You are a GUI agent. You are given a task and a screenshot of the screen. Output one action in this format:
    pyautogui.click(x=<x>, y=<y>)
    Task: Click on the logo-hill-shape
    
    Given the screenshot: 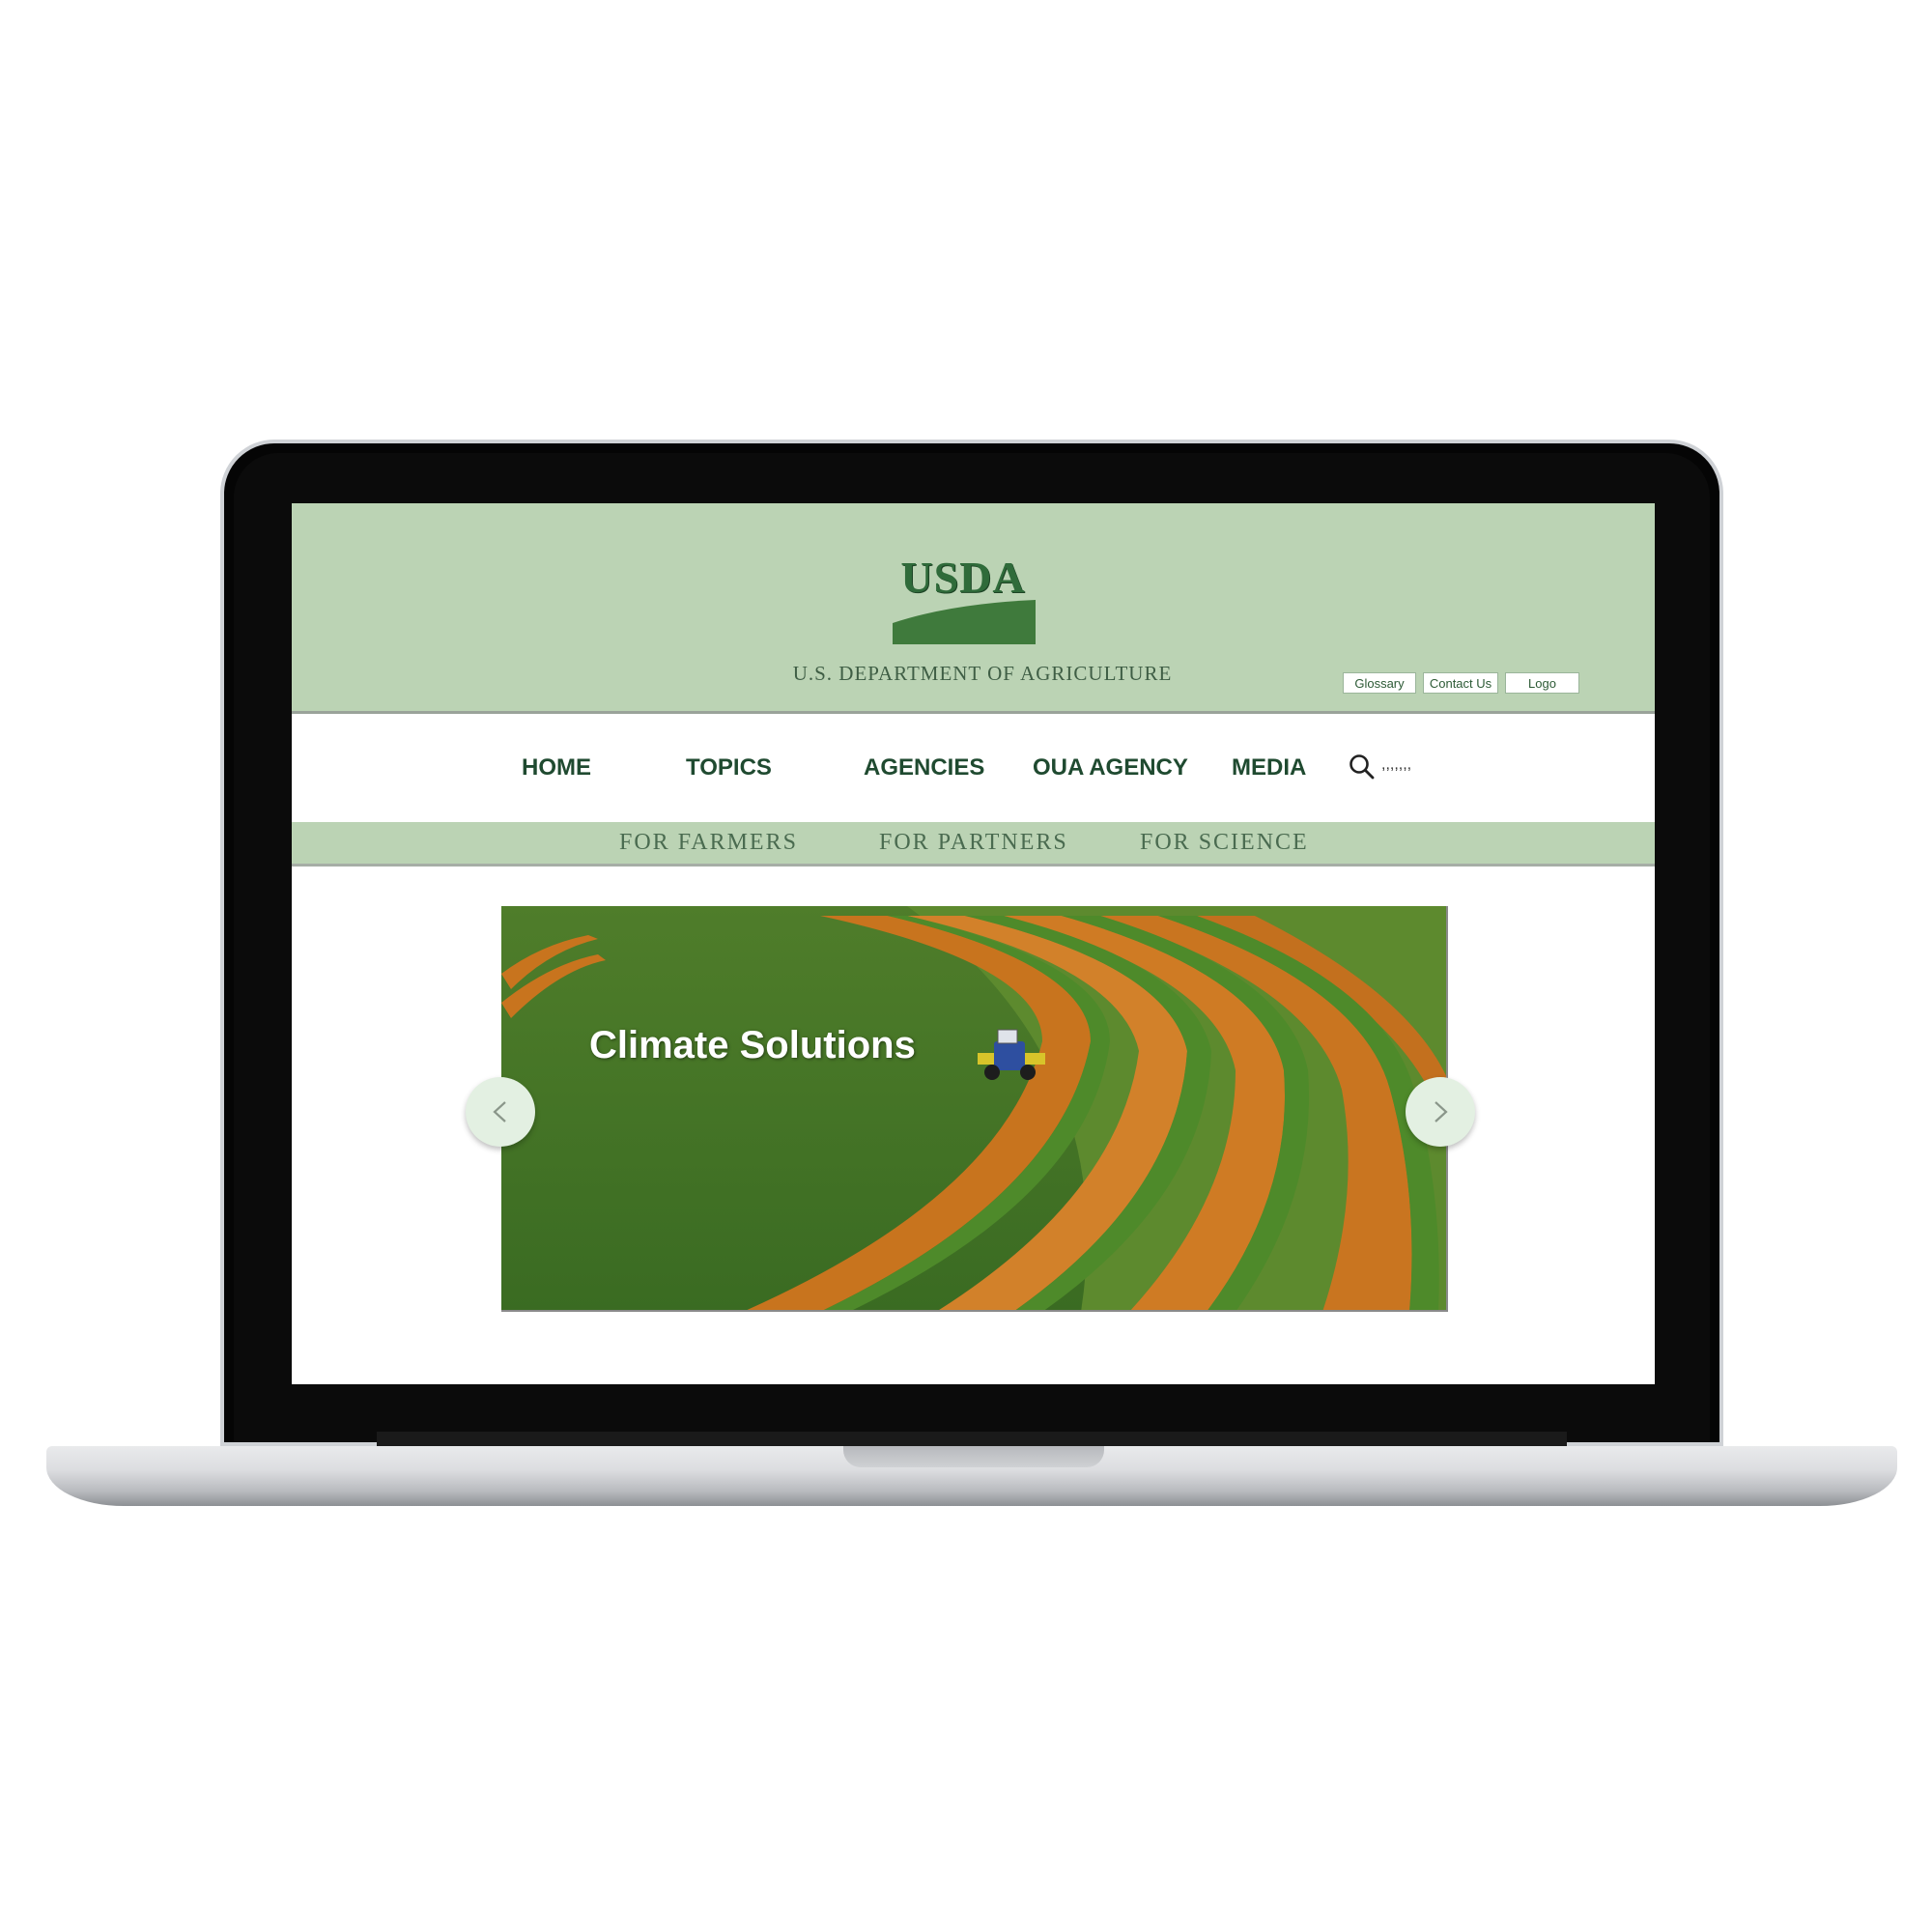 What is the action you would take?
    pyautogui.click(x=964, y=622)
    